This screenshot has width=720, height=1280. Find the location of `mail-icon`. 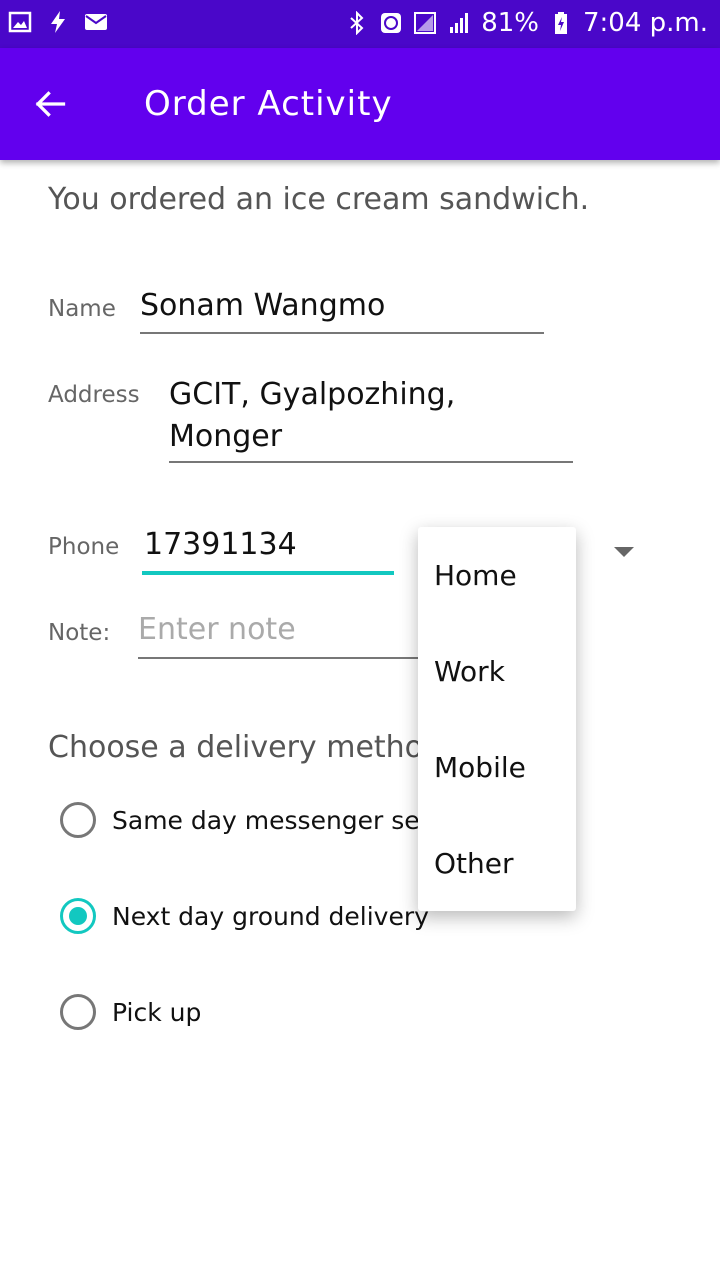

mail-icon is located at coordinates (96, 22).